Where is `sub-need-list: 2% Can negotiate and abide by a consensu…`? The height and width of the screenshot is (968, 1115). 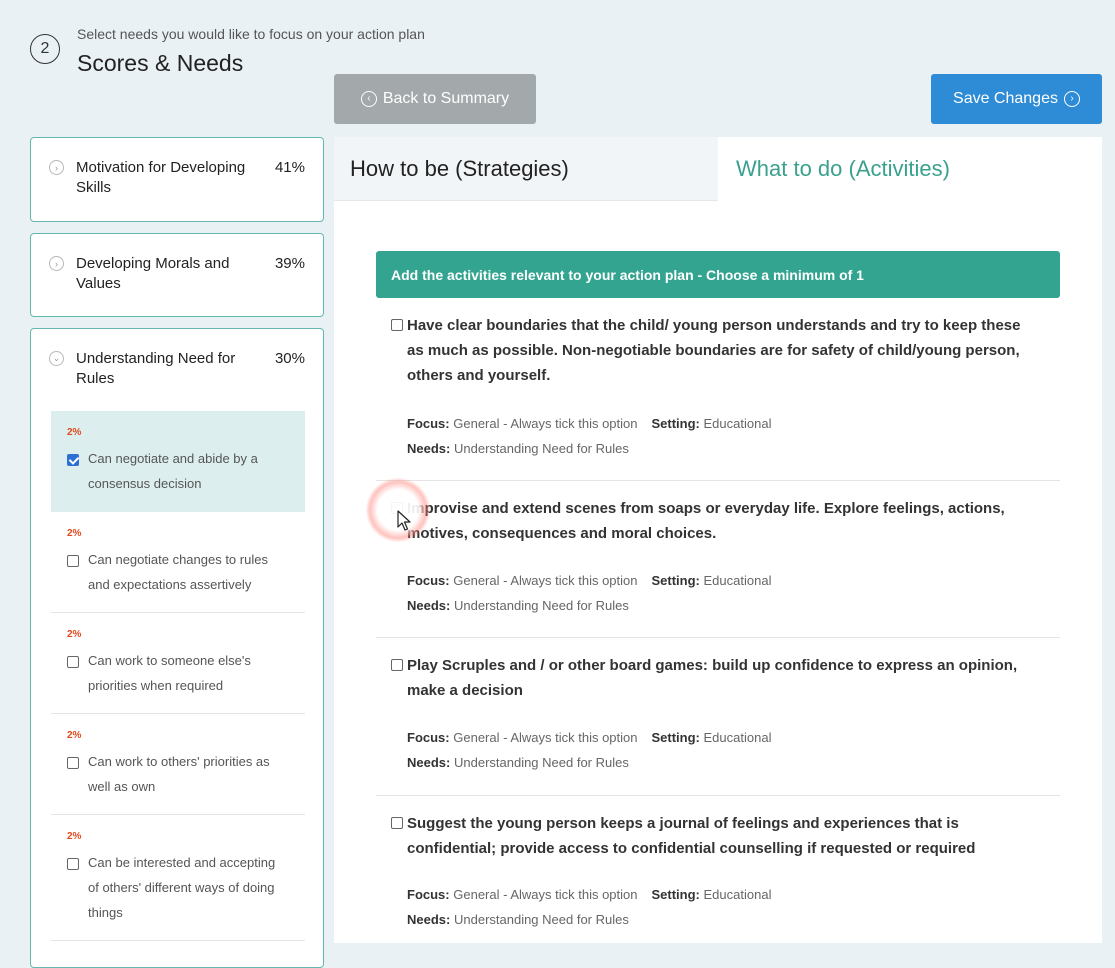 sub-need-list: 2% Can negotiate and abide by a consensu… is located at coordinates (178, 676).